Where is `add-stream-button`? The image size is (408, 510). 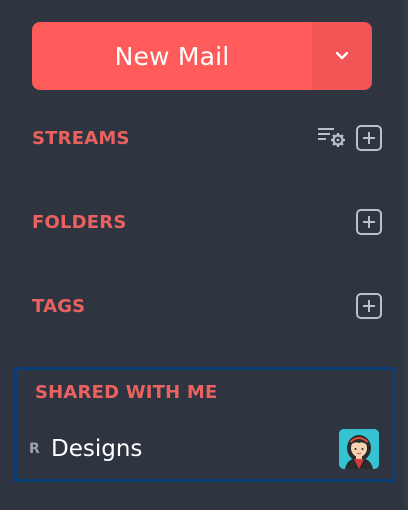 add-stream-button is located at coordinates (369, 138).